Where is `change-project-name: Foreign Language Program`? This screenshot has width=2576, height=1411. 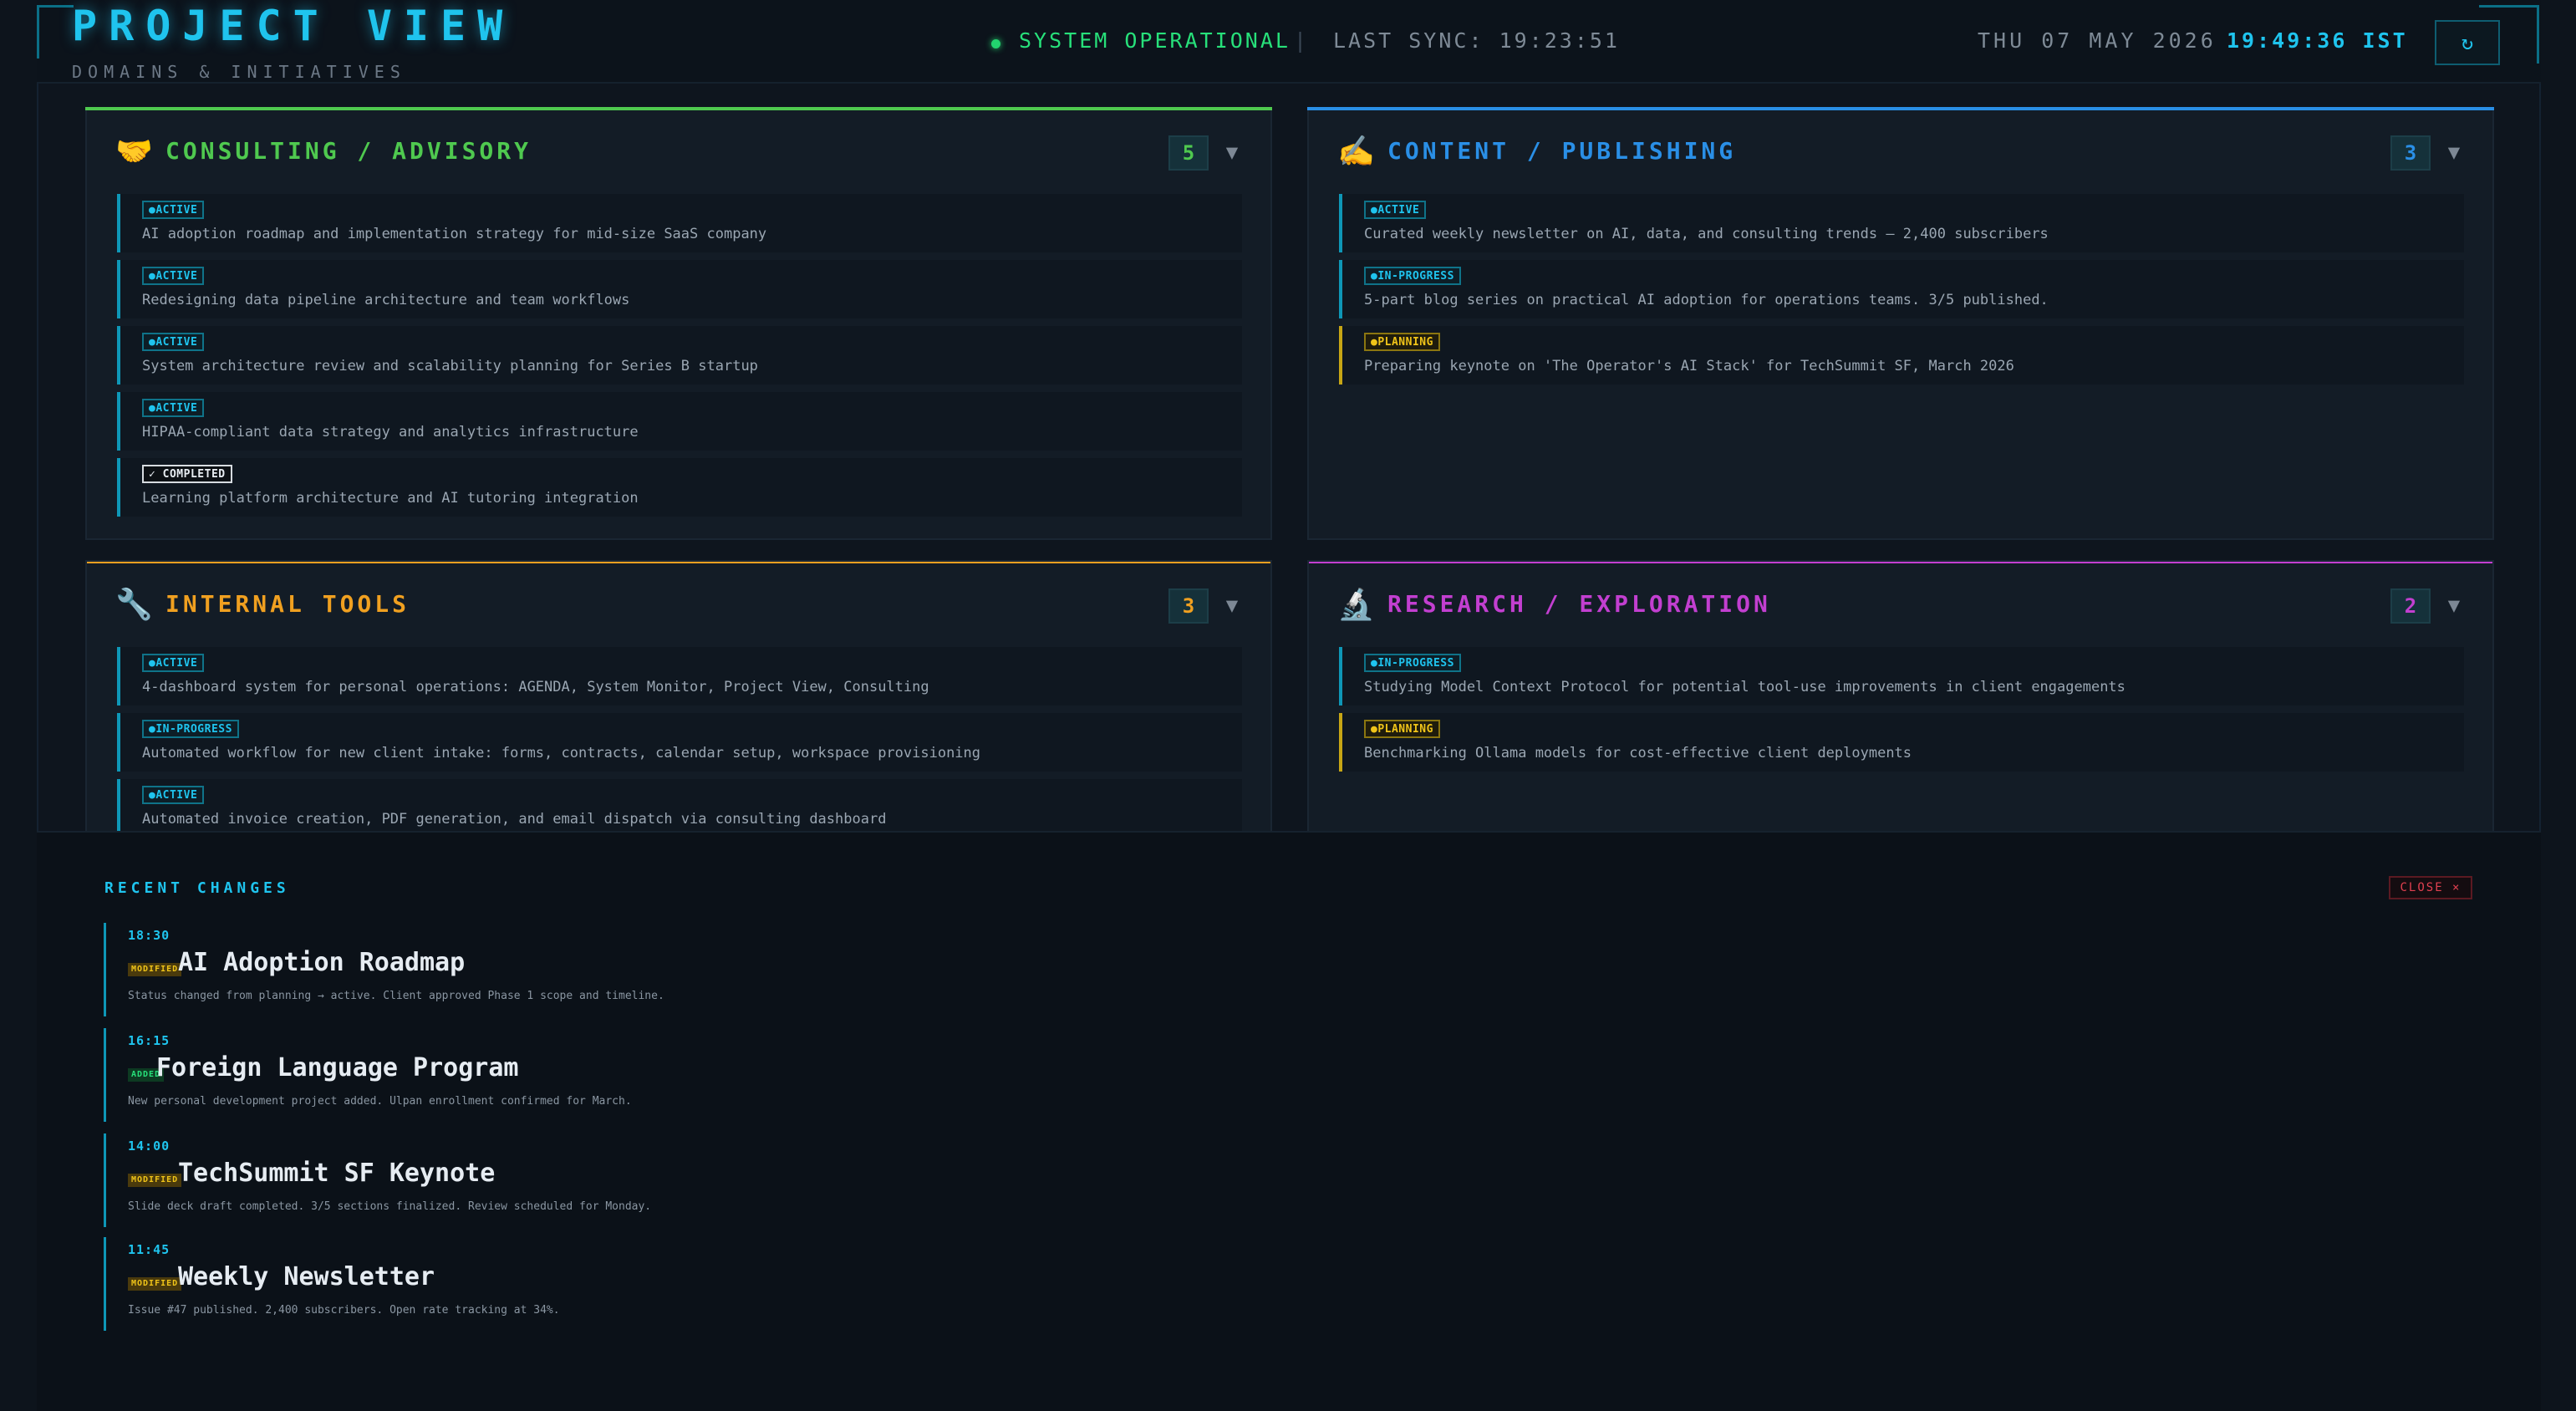 change-project-name: Foreign Language Program is located at coordinates (337, 1067).